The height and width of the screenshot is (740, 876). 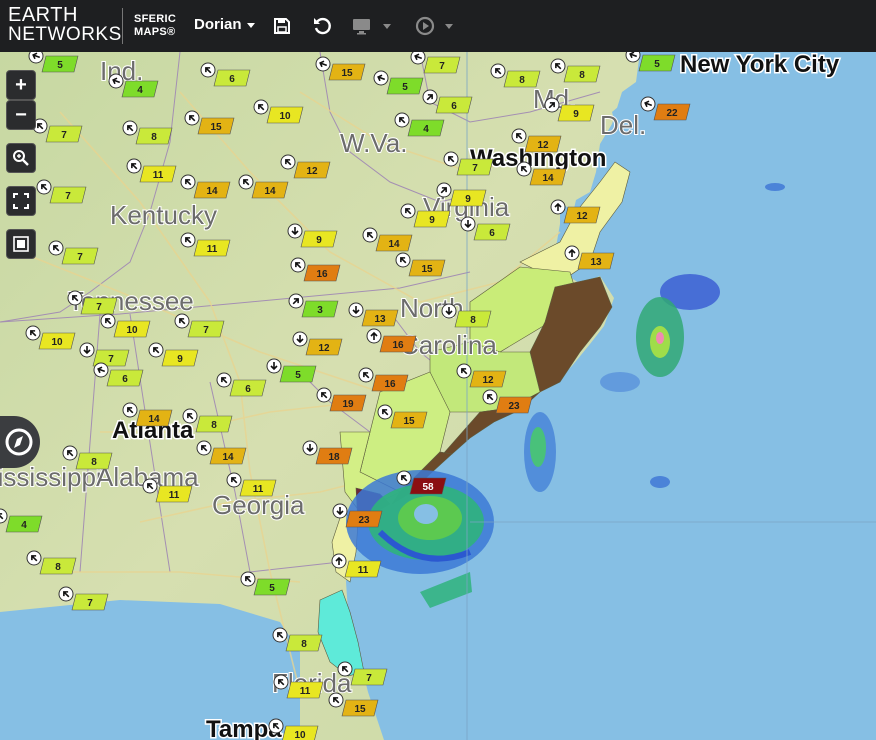 I want to click on city-label: New York City, so click(x=760, y=65).